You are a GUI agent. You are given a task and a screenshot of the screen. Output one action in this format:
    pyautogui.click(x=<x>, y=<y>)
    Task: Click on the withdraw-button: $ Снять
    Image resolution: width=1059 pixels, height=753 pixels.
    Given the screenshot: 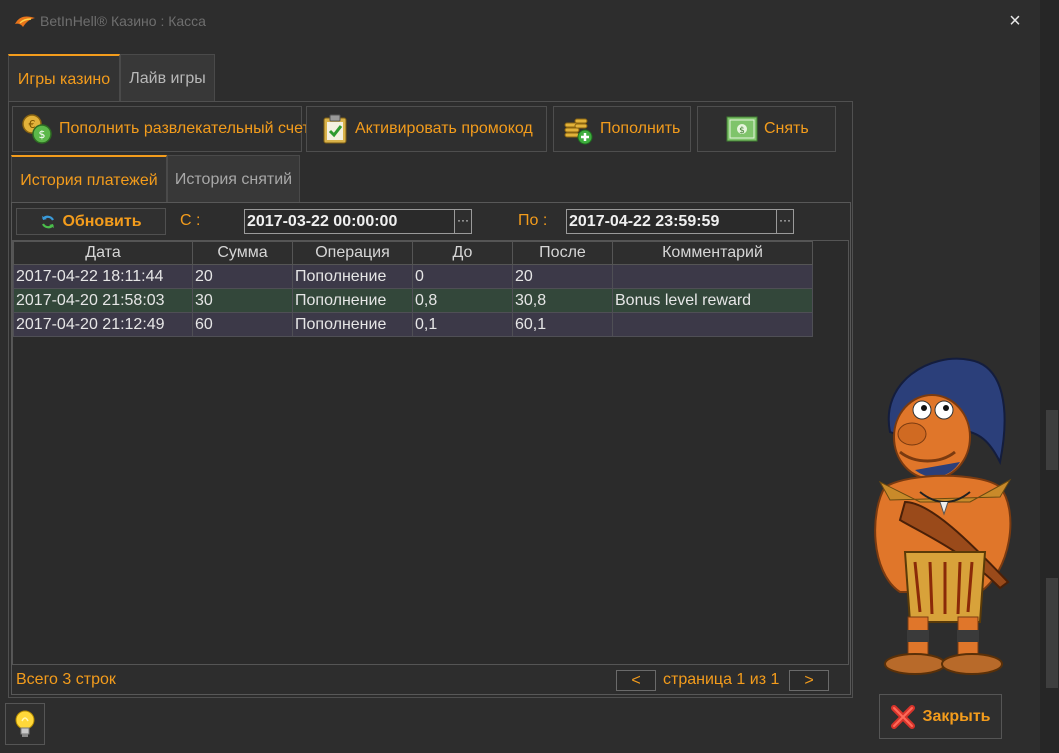 What is the action you would take?
    pyautogui.click(x=766, y=129)
    